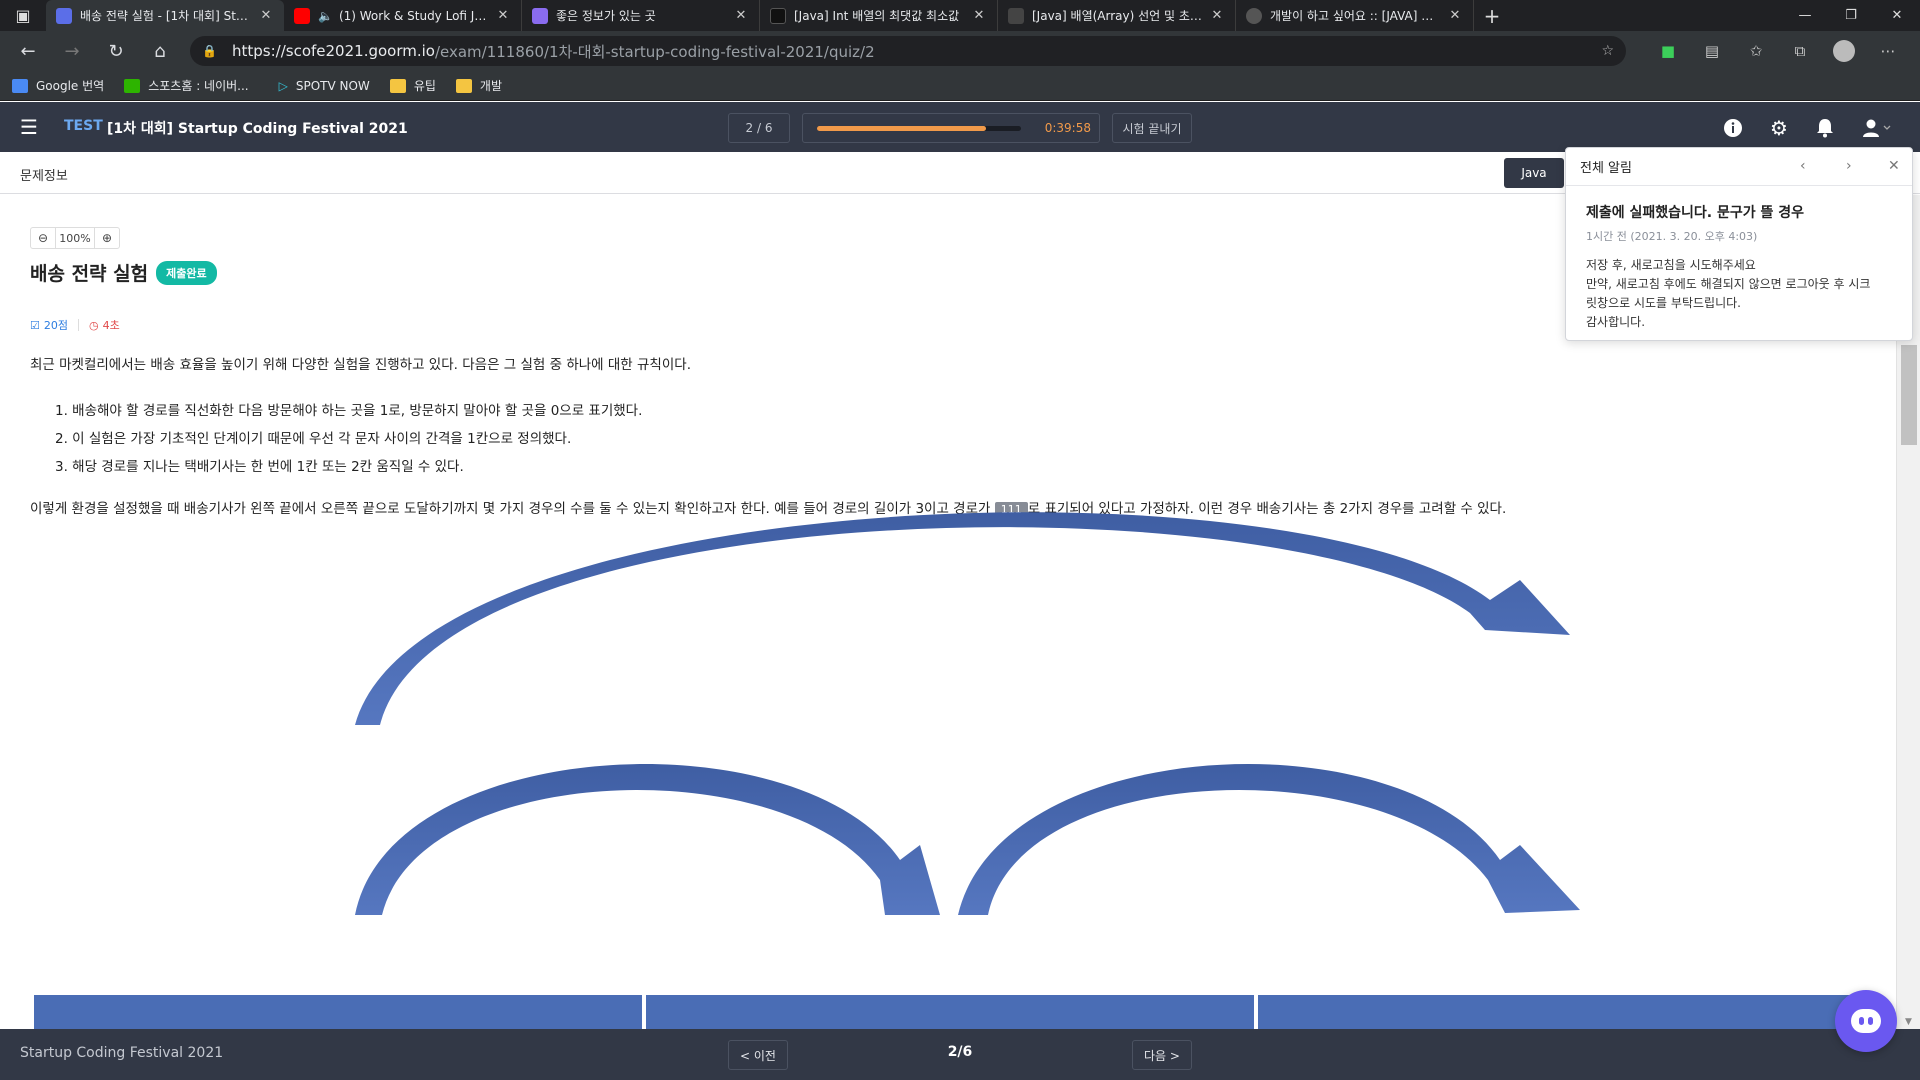  What do you see at coordinates (424, 86) in the screenshot?
I see `bookmark-label: 유팁` at bounding box center [424, 86].